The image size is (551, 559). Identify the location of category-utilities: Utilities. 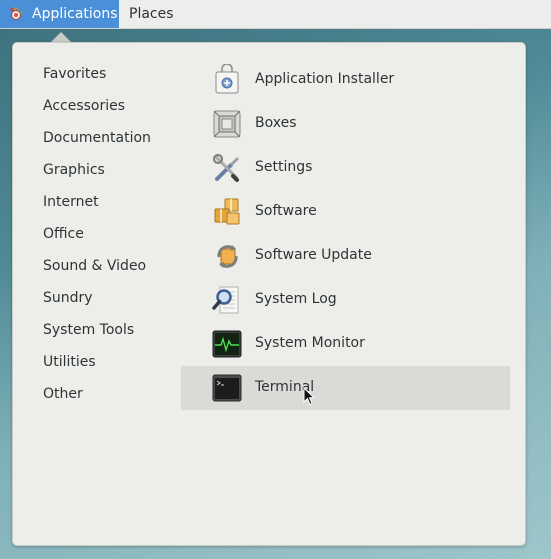
(69, 362).